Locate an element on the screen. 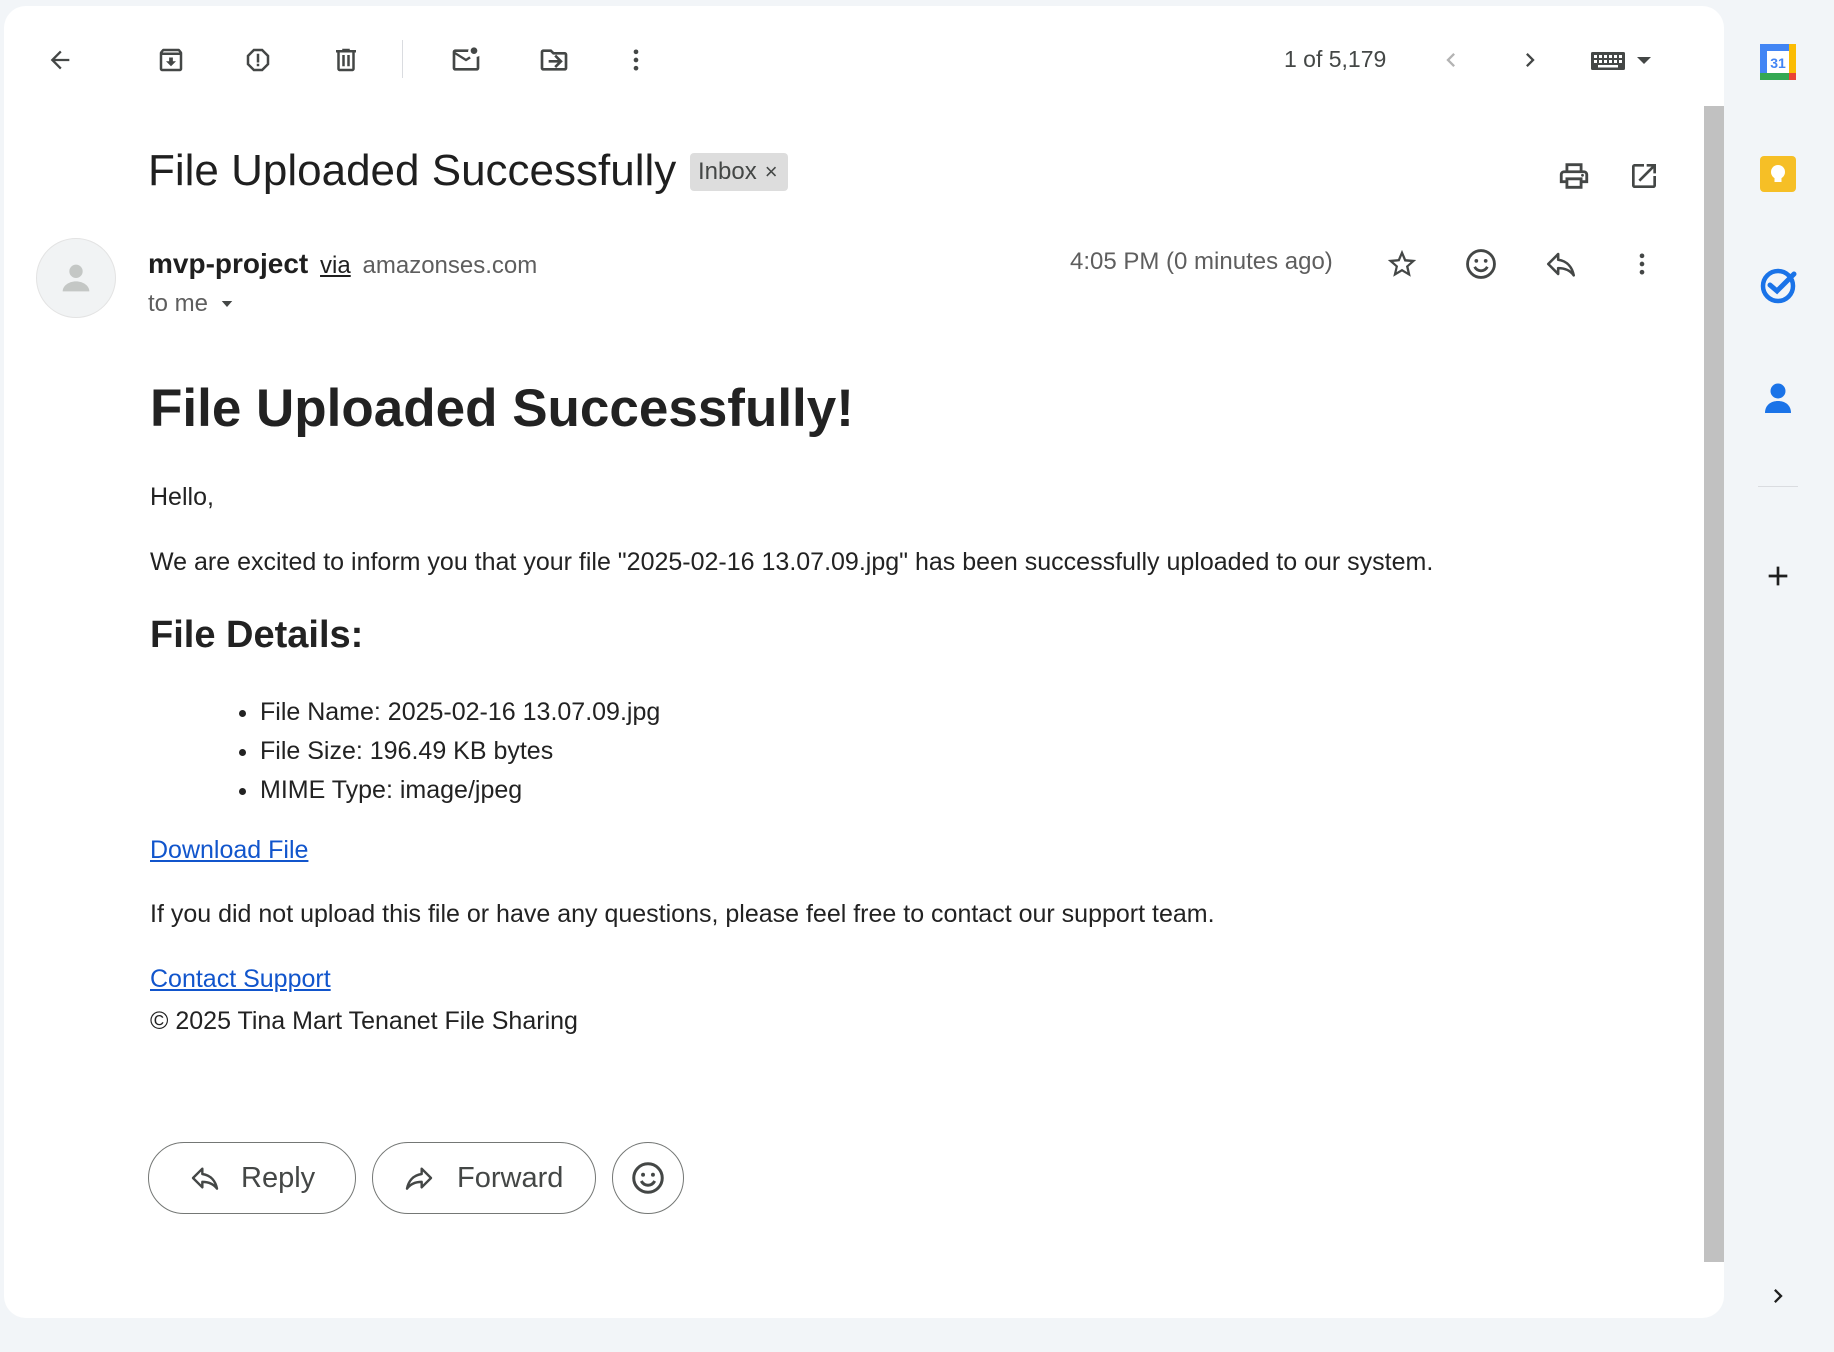 The height and width of the screenshot is (1352, 1834). keyboard-icon is located at coordinates (1621, 61).